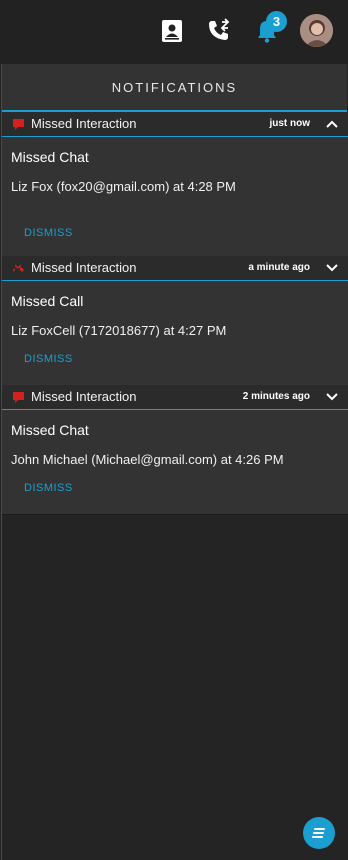 The width and height of the screenshot is (348, 860). What do you see at coordinates (289, 123) in the screenshot?
I see `notification-time: just now` at bounding box center [289, 123].